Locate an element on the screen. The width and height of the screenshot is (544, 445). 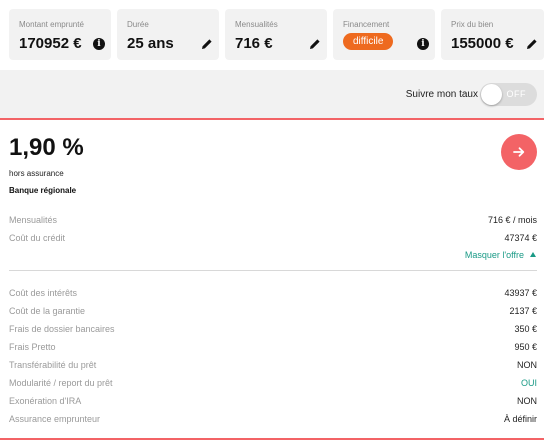
detail-value: À définir is located at coordinates (520, 419).